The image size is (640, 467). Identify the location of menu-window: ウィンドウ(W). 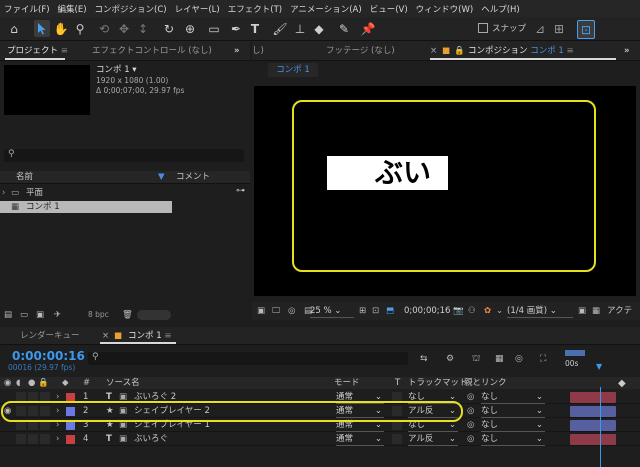
(445, 9).